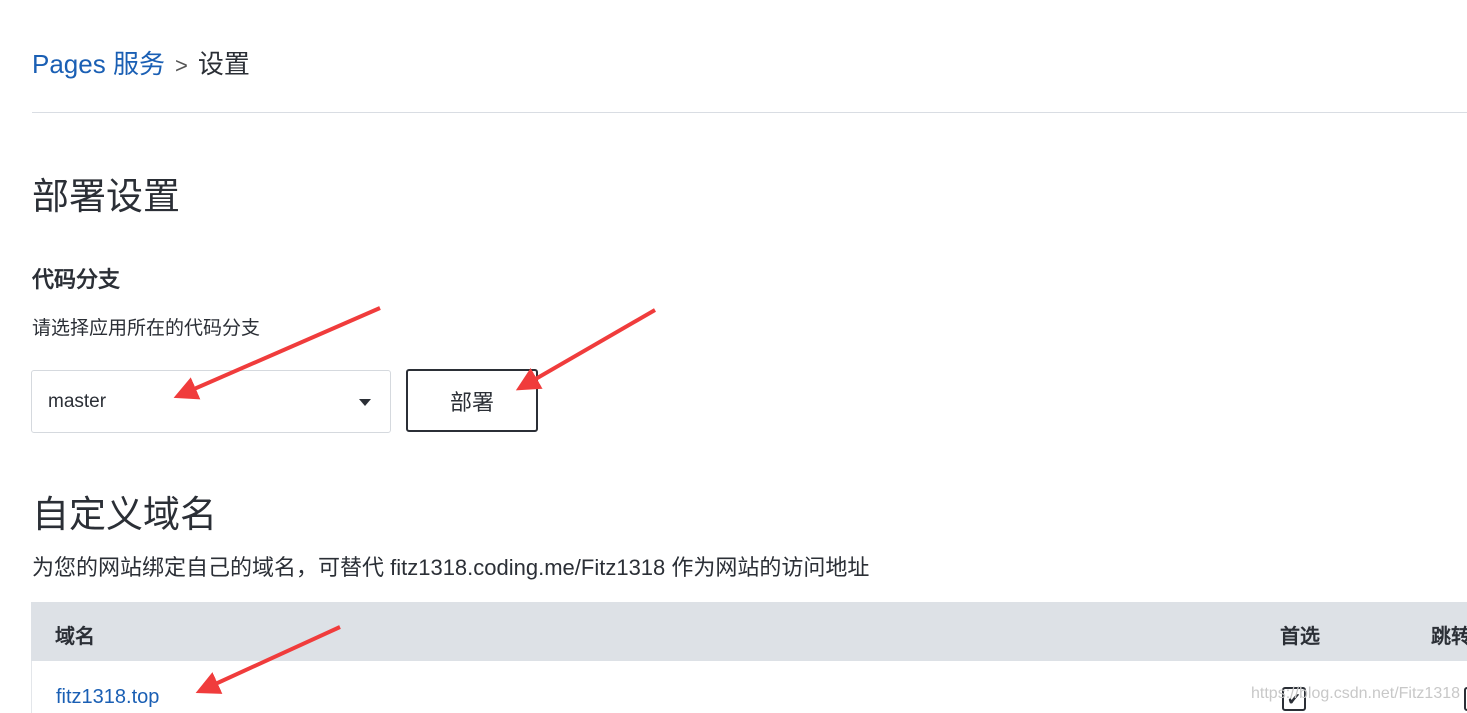 The height and width of the screenshot is (713, 1467). Describe the element at coordinates (107, 697) in the screenshot. I see `domain-link: fitz1318.top` at that location.